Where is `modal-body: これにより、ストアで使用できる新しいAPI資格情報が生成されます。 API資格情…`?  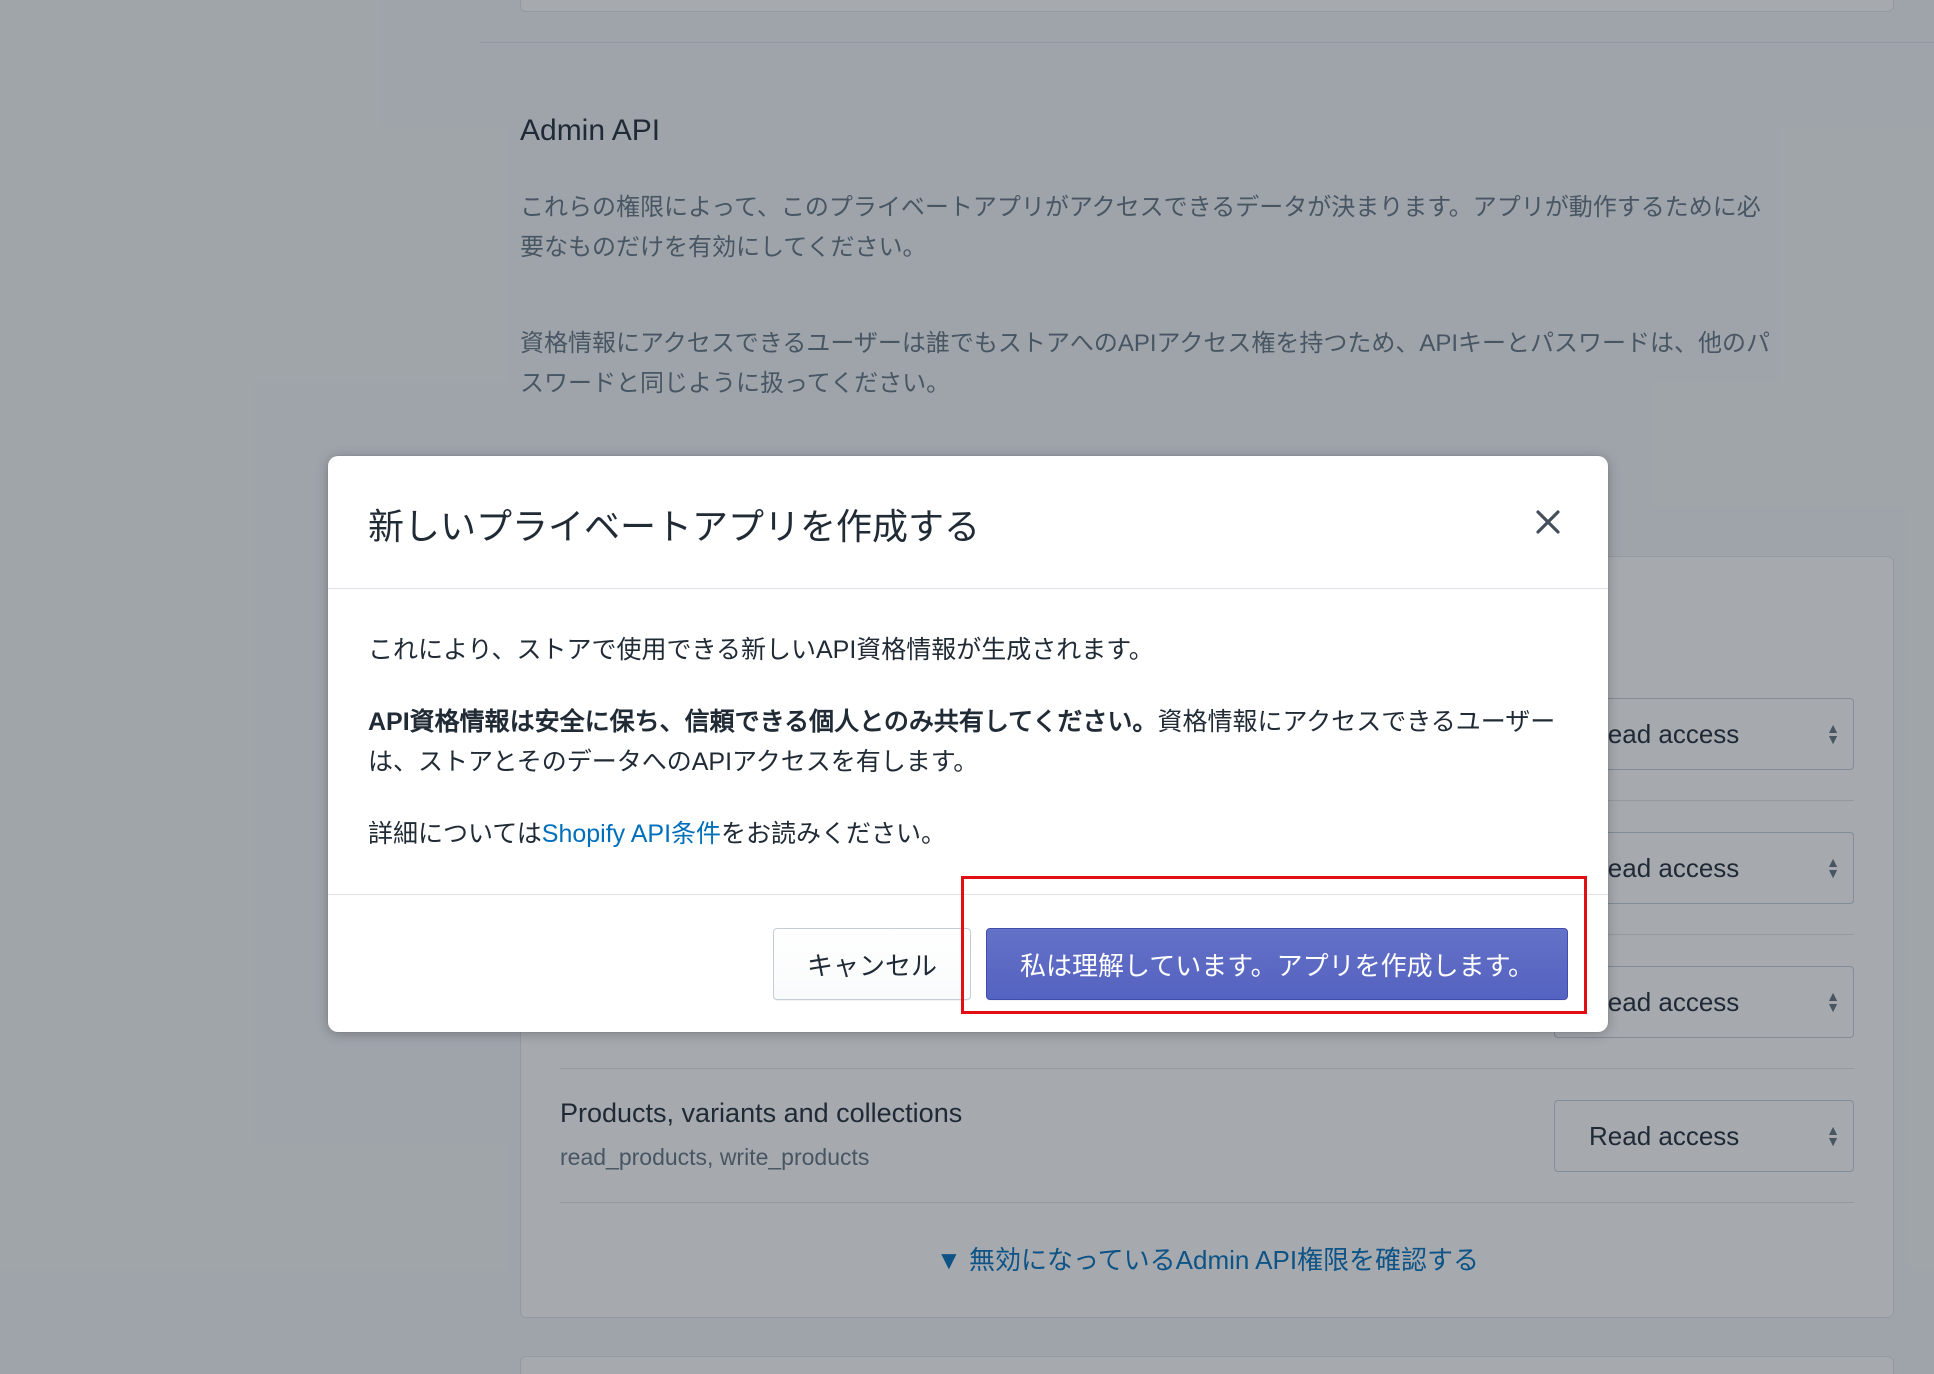
modal-body: これにより、ストアで使用できる新しいAPI資格情報が生成されます。 API資格情… is located at coordinates (968, 742).